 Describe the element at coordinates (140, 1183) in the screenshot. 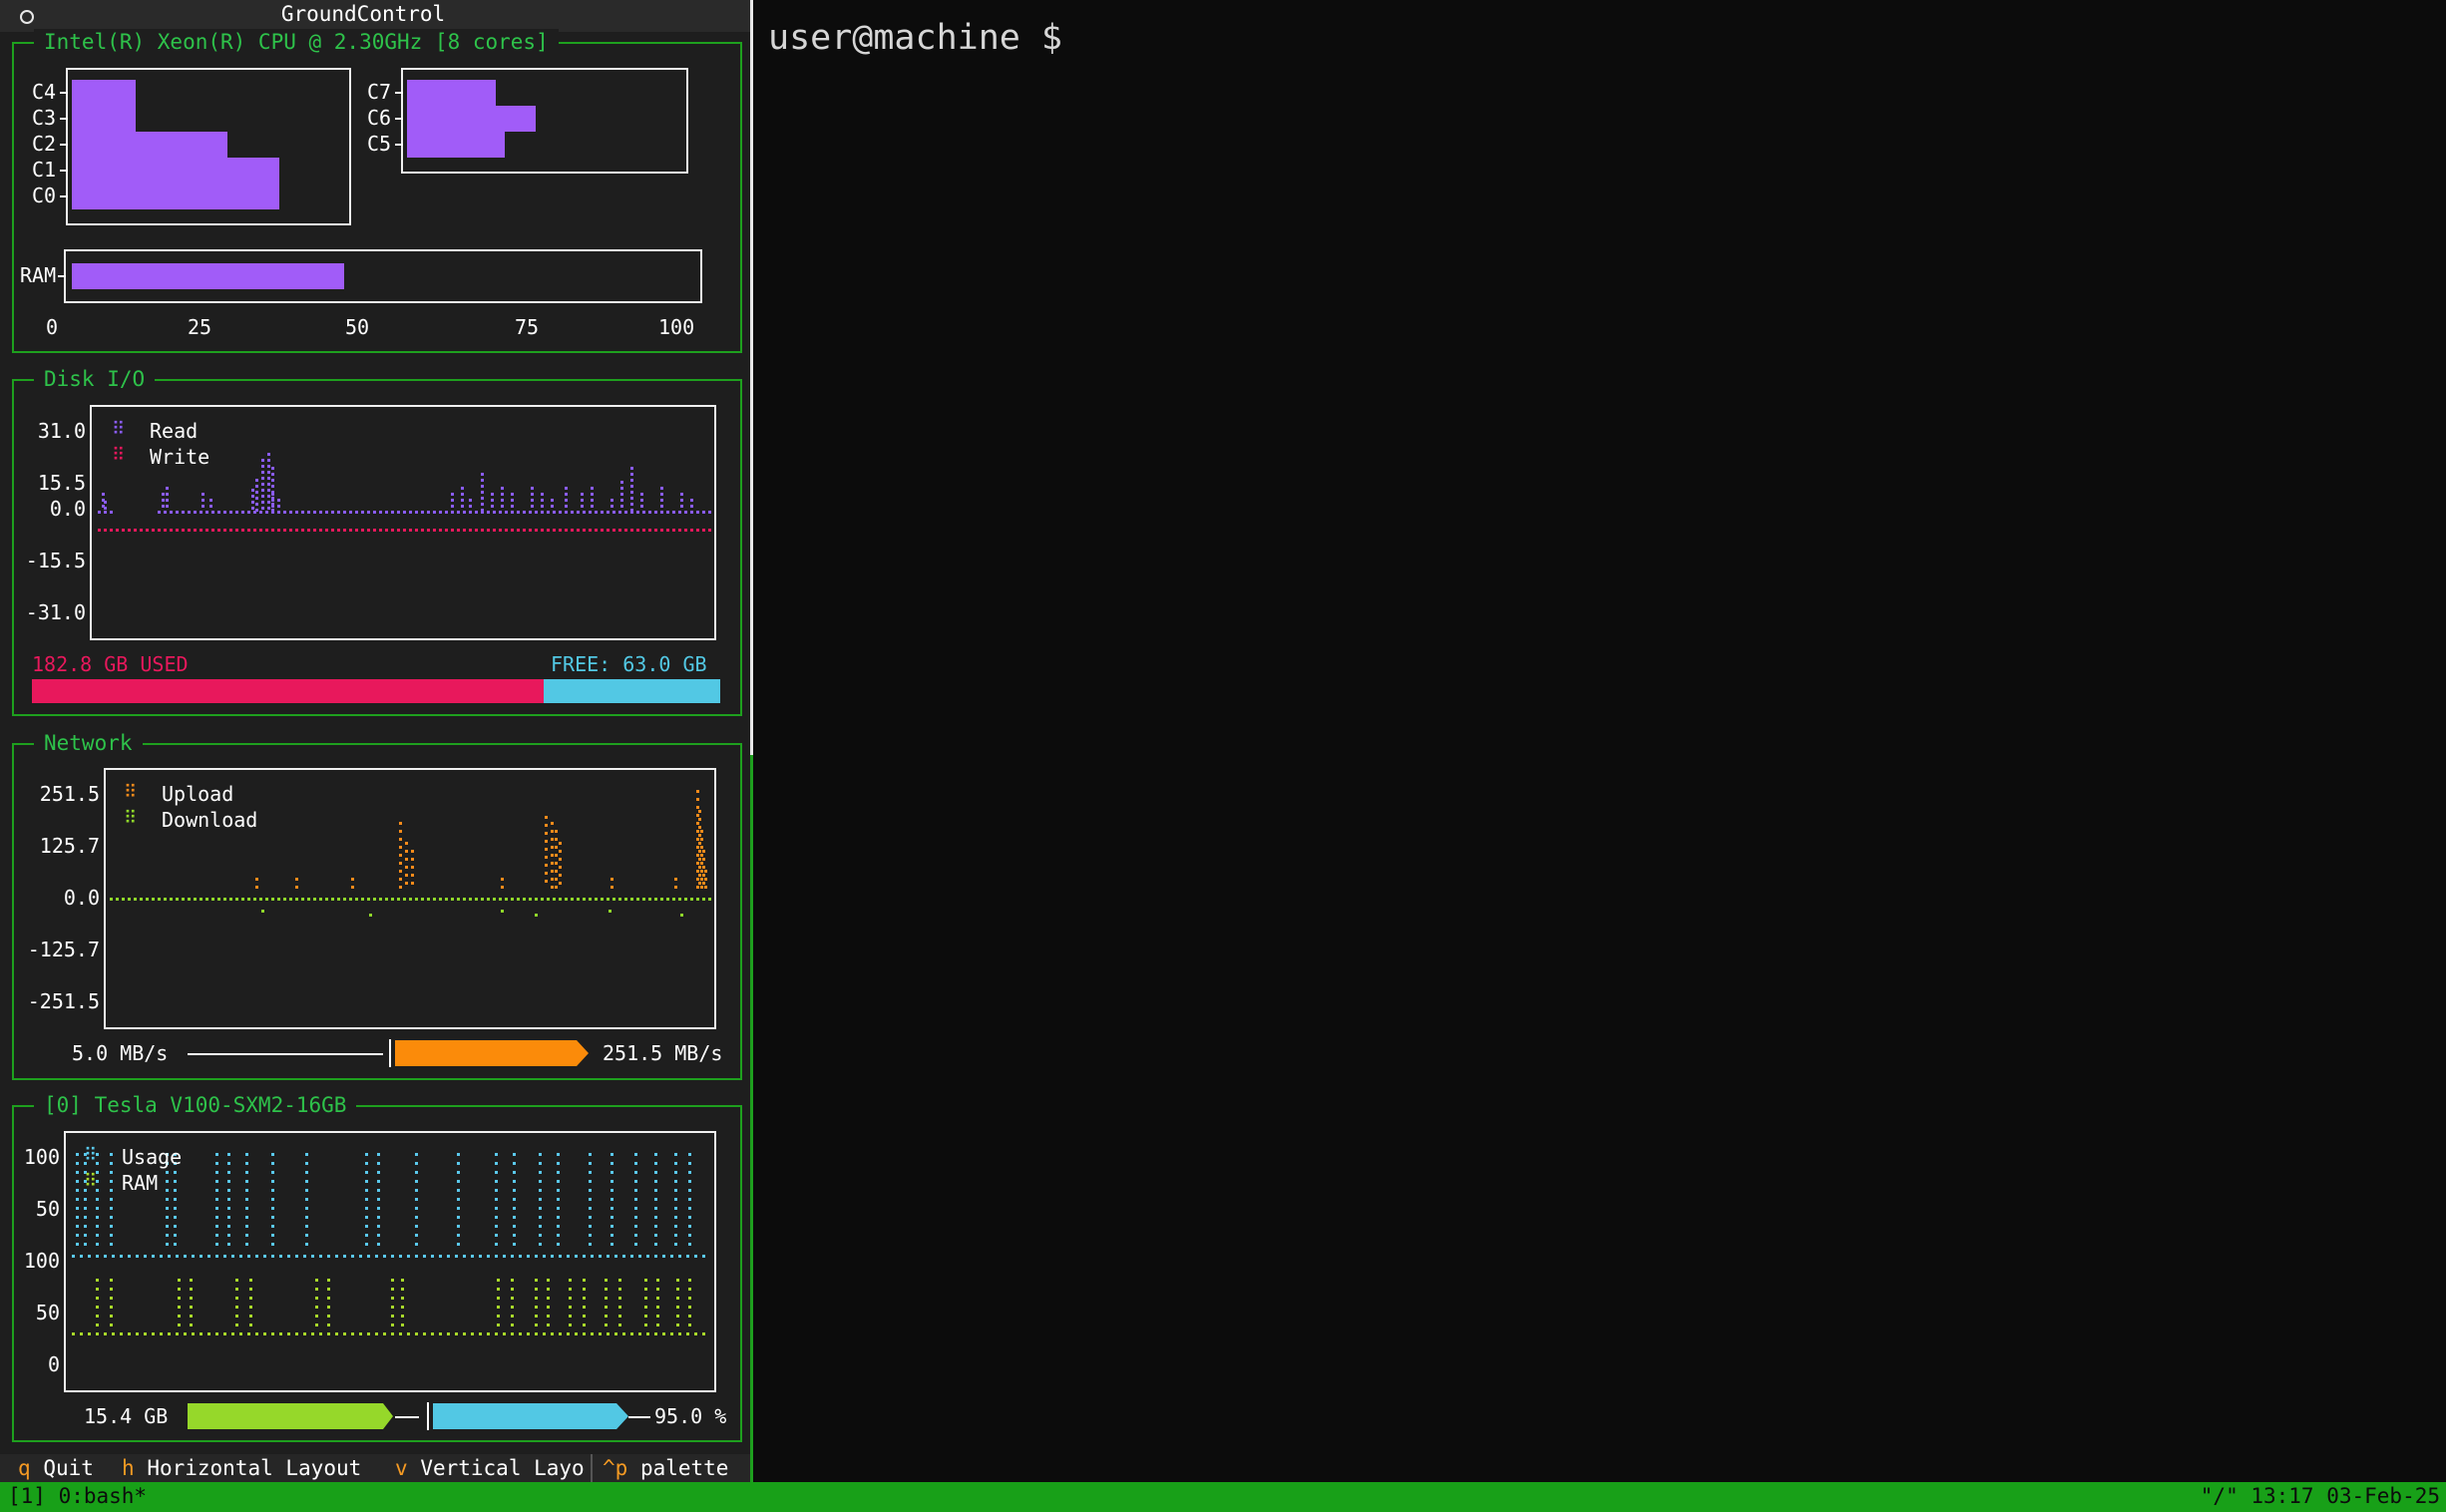

I see `gpu-legend-label: RAM` at that location.